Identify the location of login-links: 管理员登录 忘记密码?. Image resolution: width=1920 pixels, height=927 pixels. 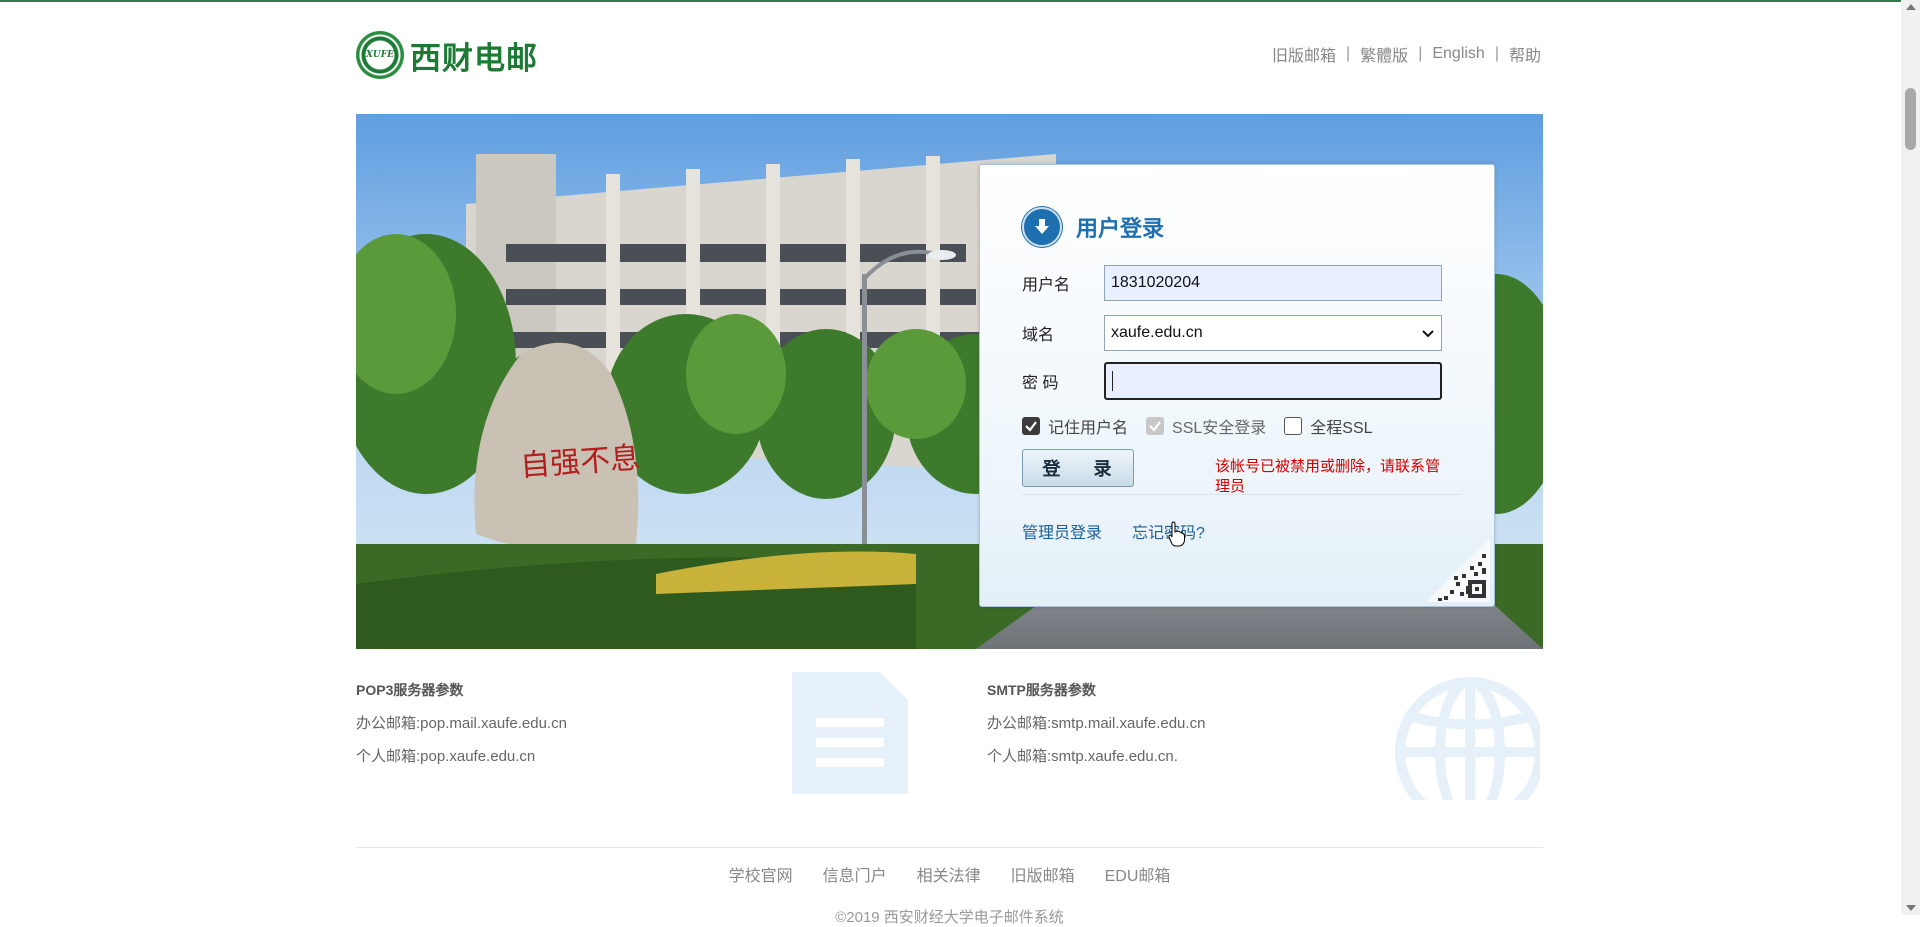
(1128, 531).